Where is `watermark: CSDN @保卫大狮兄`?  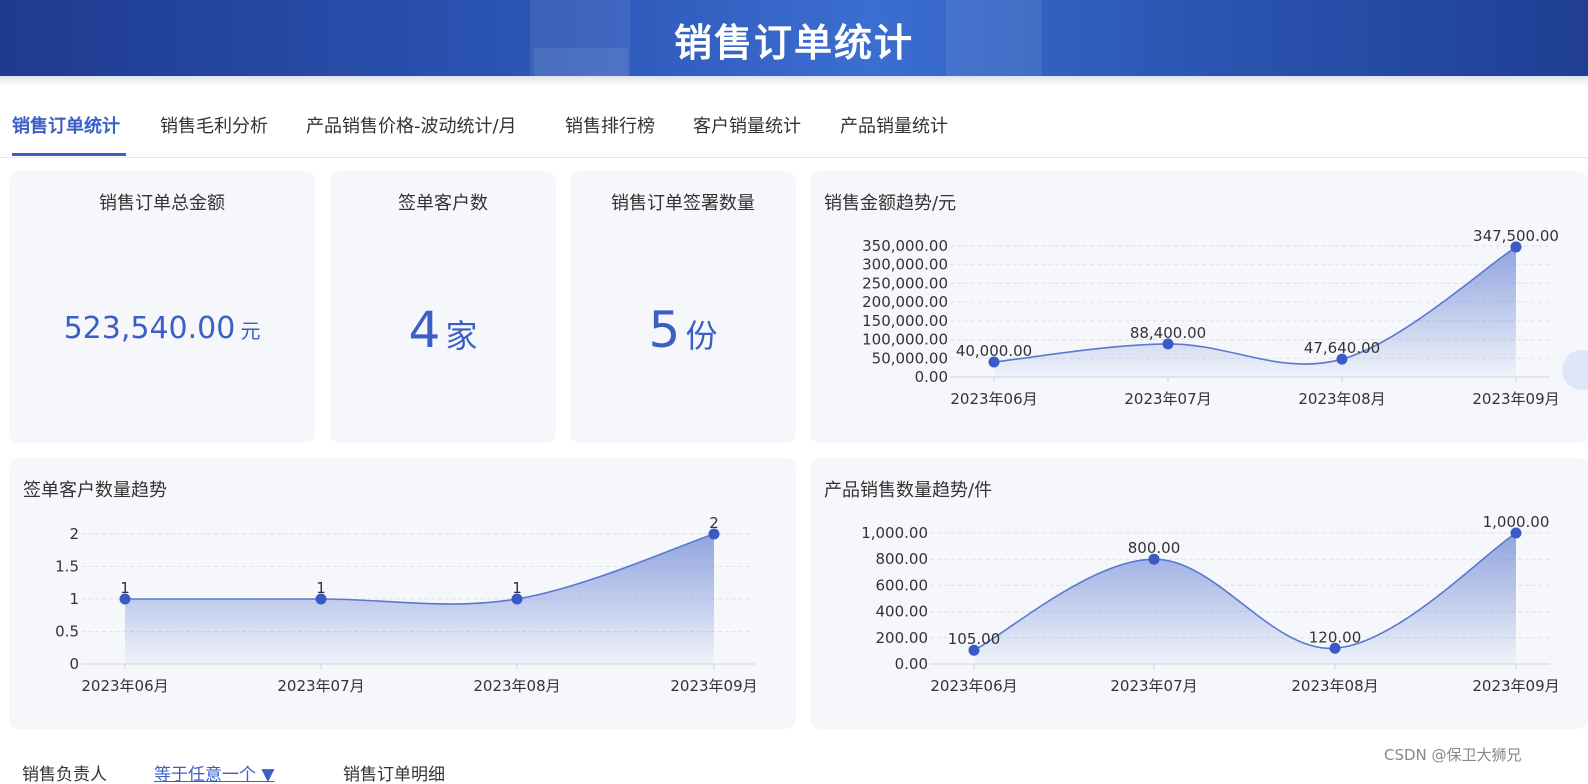
watermark: CSDN @保卫大狮兄 is located at coordinates (1453, 755).